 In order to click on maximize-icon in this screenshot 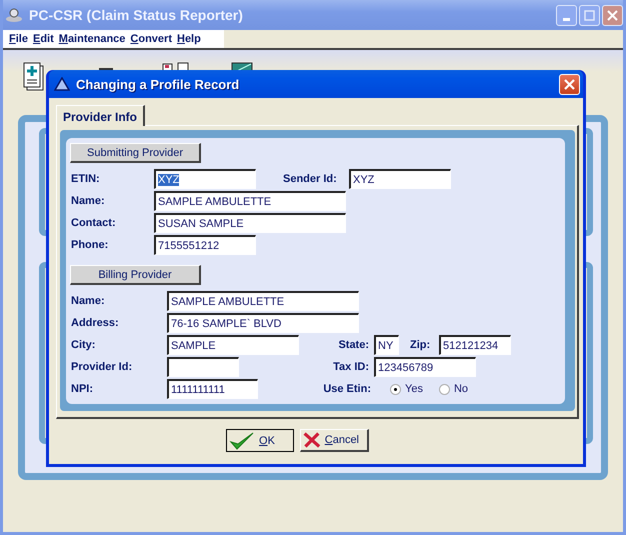, I will do `click(589, 15)`.